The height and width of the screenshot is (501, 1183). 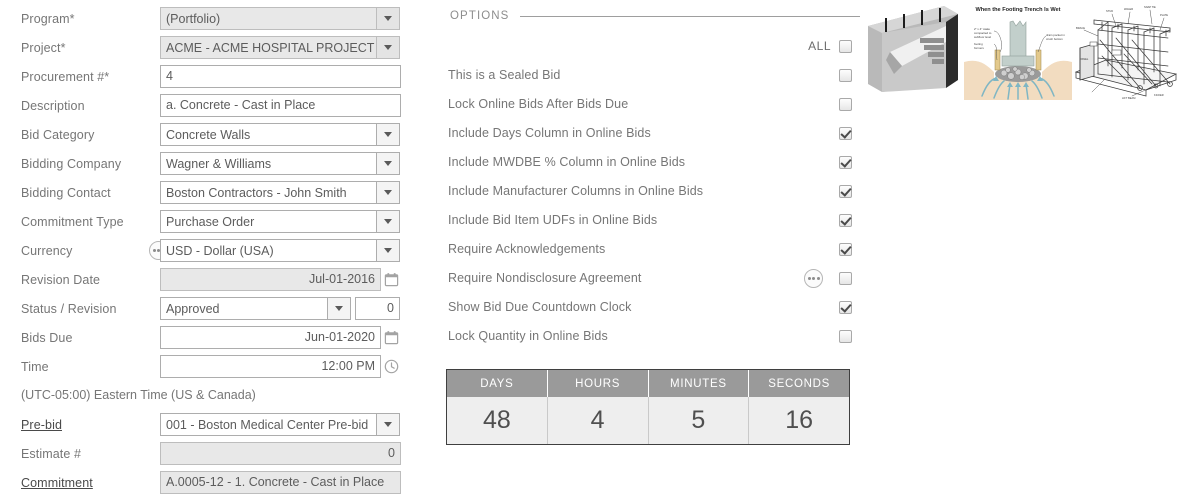 I want to click on form-row-currency: Currency USD - Dollar (USA), so click(x=220, y=250).